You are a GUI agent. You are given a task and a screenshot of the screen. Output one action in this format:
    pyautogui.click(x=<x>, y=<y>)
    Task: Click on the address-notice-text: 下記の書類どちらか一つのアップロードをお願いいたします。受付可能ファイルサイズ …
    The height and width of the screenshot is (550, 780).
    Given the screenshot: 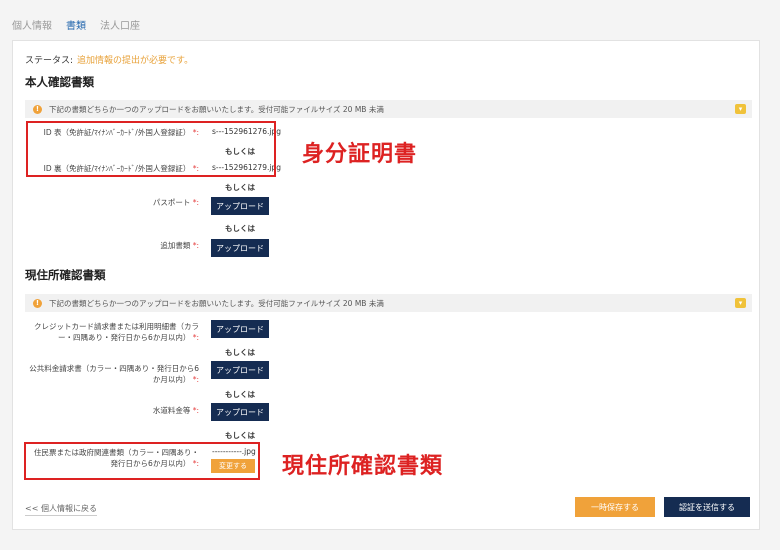 What is the action you would take?
    pyautogui.click(x=216, y=303)
    